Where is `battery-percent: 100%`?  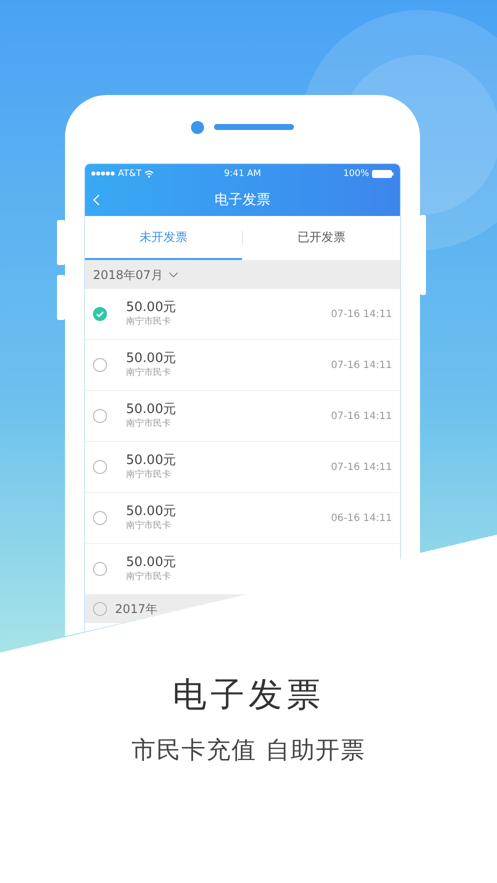
battery-percent: 100% is located at coordinates (356, 173).